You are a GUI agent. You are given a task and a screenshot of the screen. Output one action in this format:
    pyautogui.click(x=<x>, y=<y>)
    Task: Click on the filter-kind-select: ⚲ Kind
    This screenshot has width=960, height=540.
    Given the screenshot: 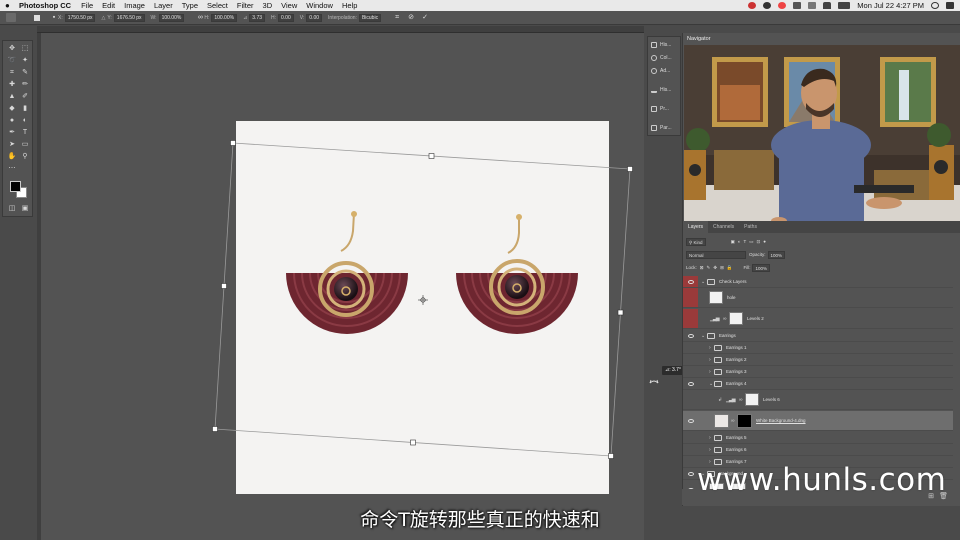 What is the action you would take?
    pyautogui.click(x=696, y=241)
    